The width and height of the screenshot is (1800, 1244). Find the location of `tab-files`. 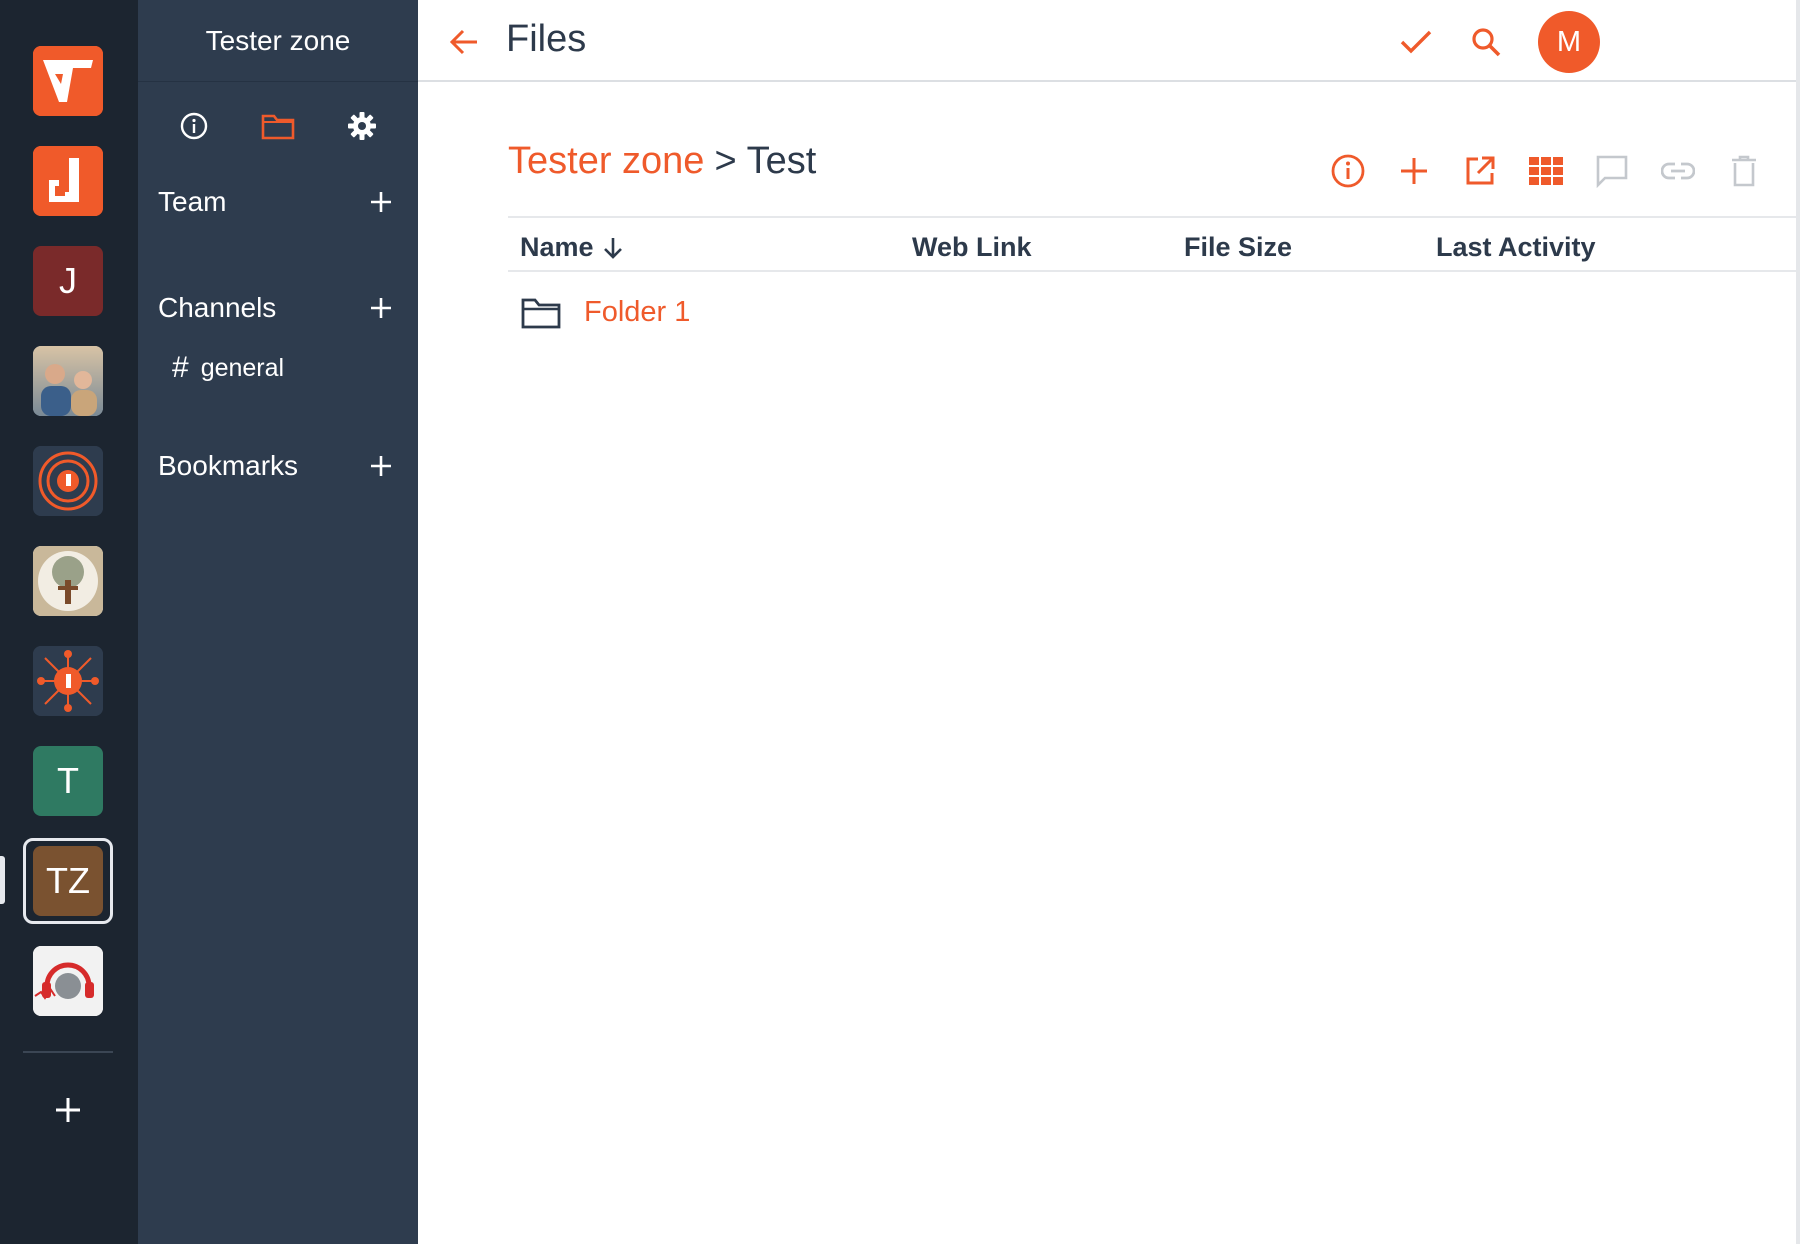

tab-files is located at coordinates (278, 126).